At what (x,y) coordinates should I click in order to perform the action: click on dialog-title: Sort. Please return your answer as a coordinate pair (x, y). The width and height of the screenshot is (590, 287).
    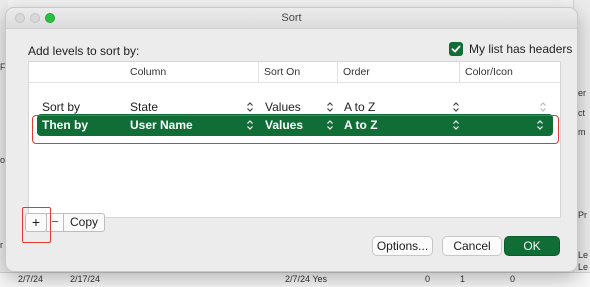
    Looking at the image, I should click on (291, 18).